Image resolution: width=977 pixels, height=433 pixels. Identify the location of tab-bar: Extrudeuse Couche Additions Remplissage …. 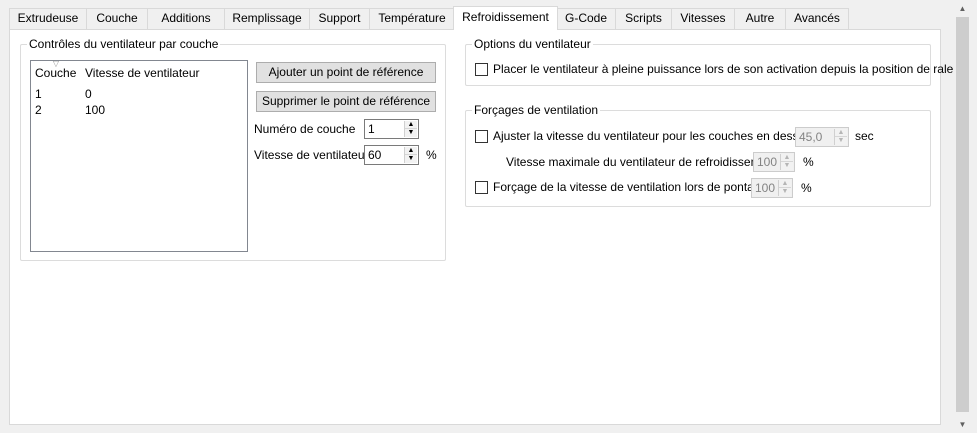
(479, 18).